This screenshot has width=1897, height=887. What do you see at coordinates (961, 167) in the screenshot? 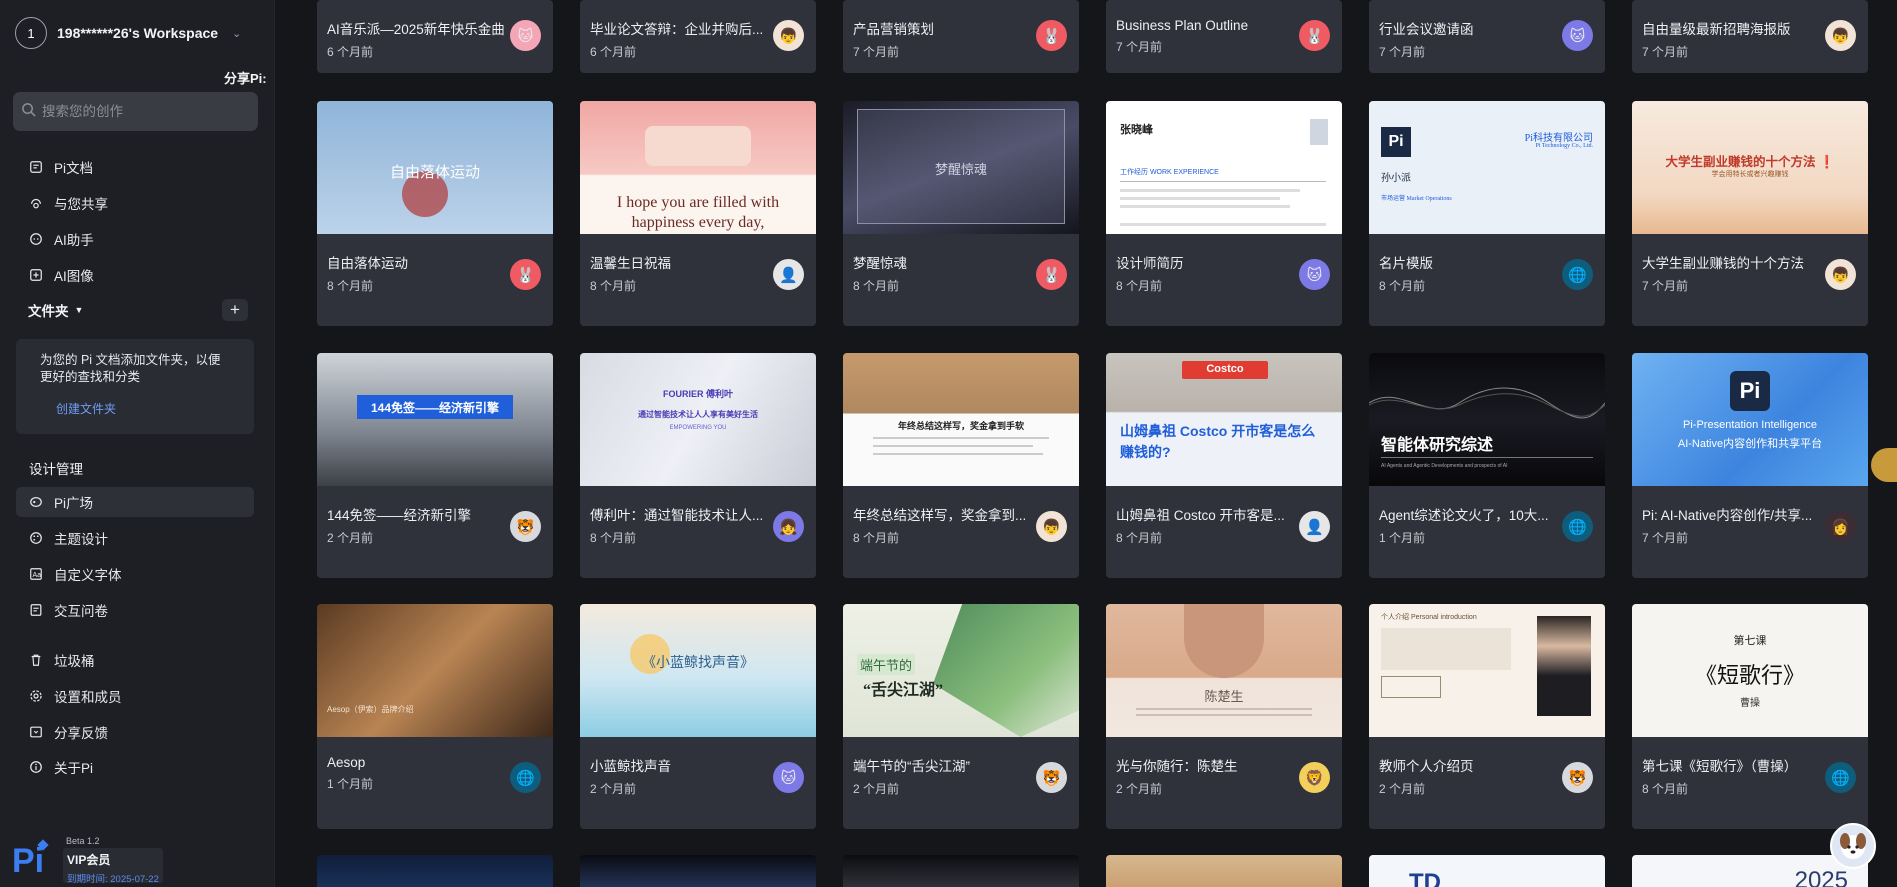
I see `card-thumbnail: 梦醒惊魂` at bounding box center [961, 167].